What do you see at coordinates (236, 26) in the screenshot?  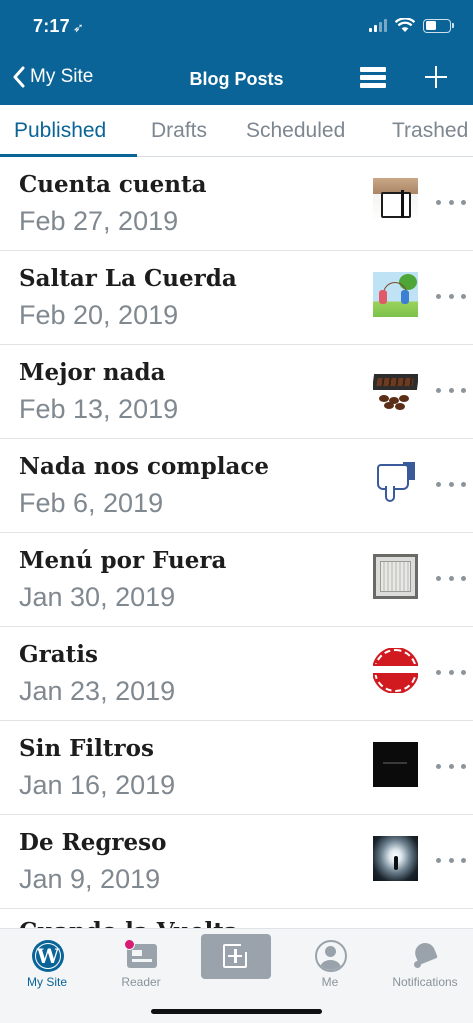 I see `status-bar: 7:17 ➶` at bounding box center [236, 26].